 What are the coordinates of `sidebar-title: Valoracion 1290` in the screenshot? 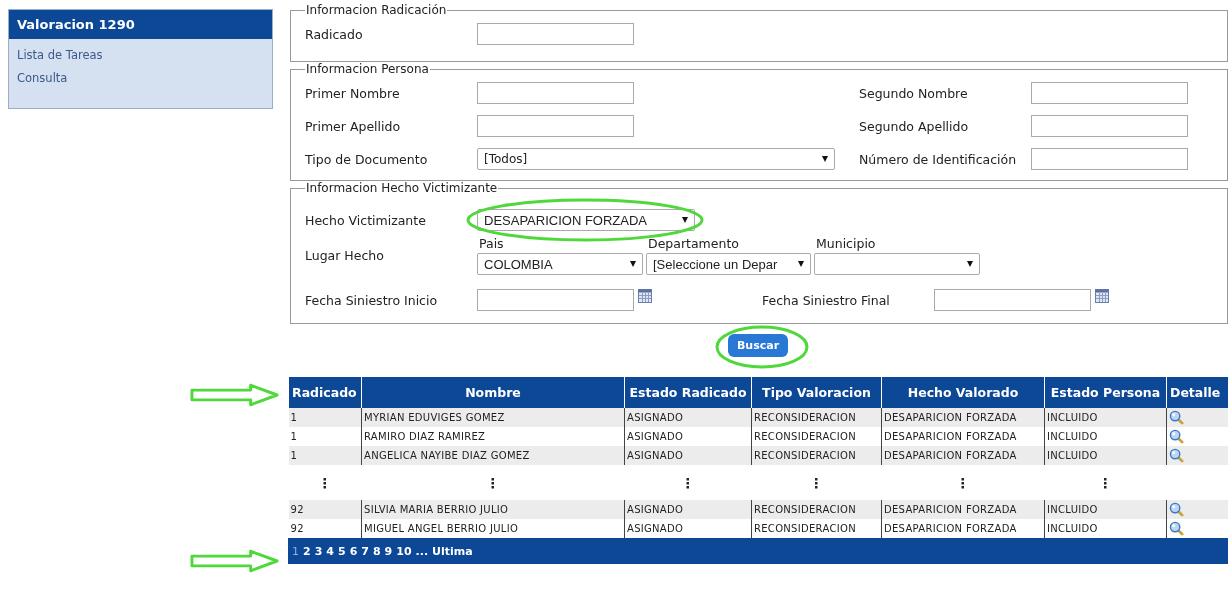 It's located at (140, 24).